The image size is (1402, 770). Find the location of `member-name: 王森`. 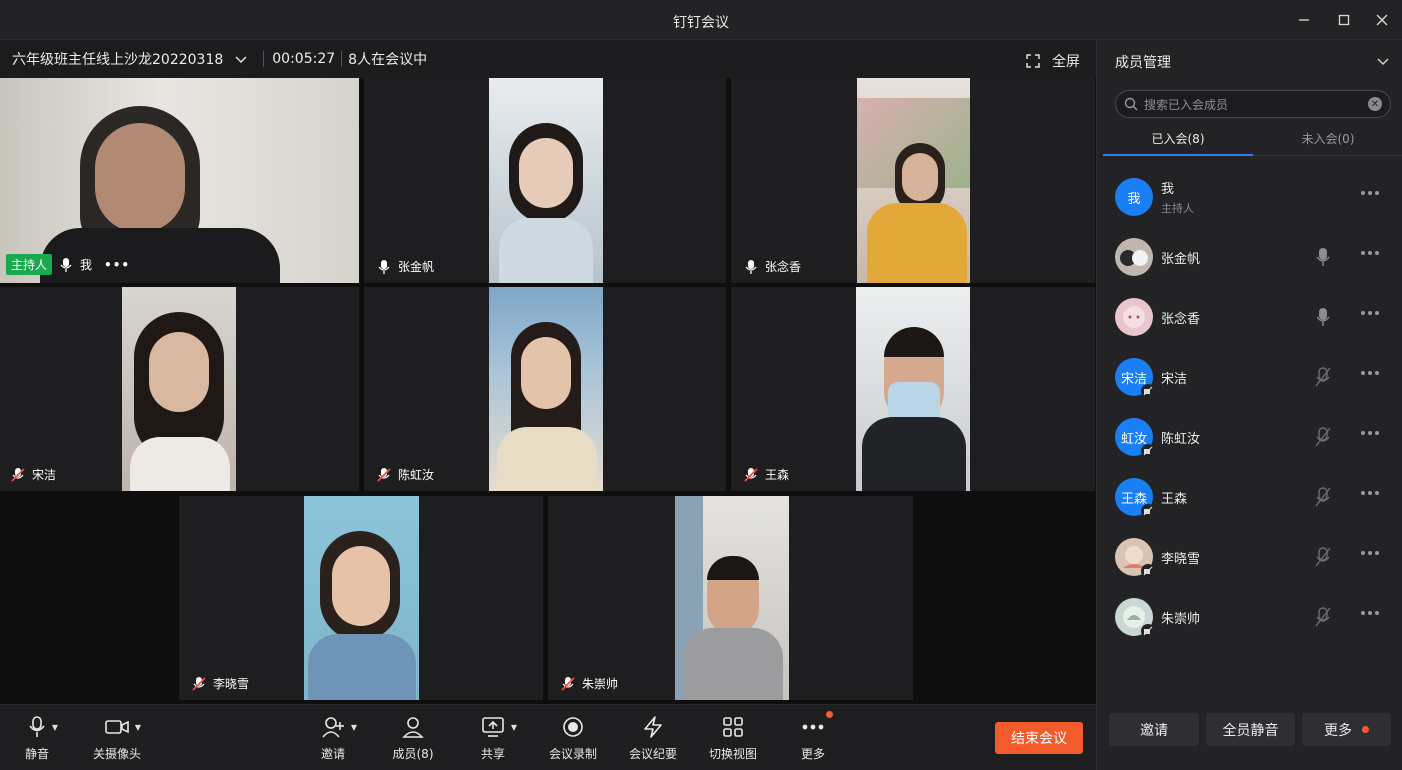

member-name: 王森 is located at coordinates (1174, 499).